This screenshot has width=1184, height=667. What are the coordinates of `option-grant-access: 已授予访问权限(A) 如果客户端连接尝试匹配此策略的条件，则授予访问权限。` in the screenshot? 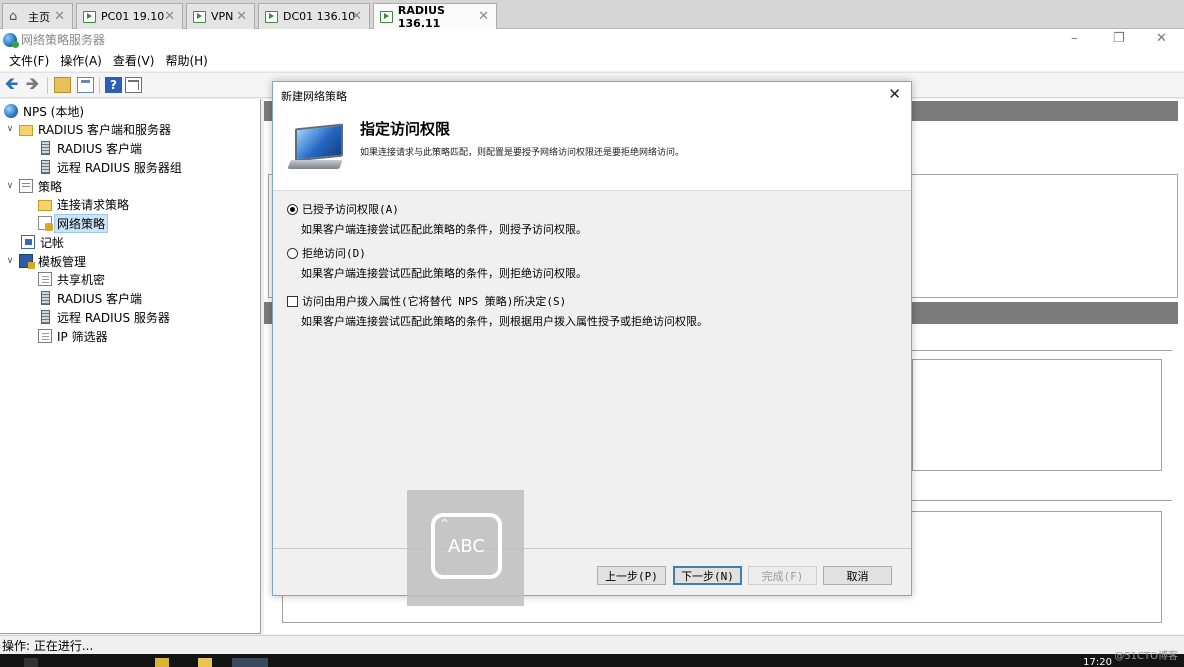 It's located at (437, 219).